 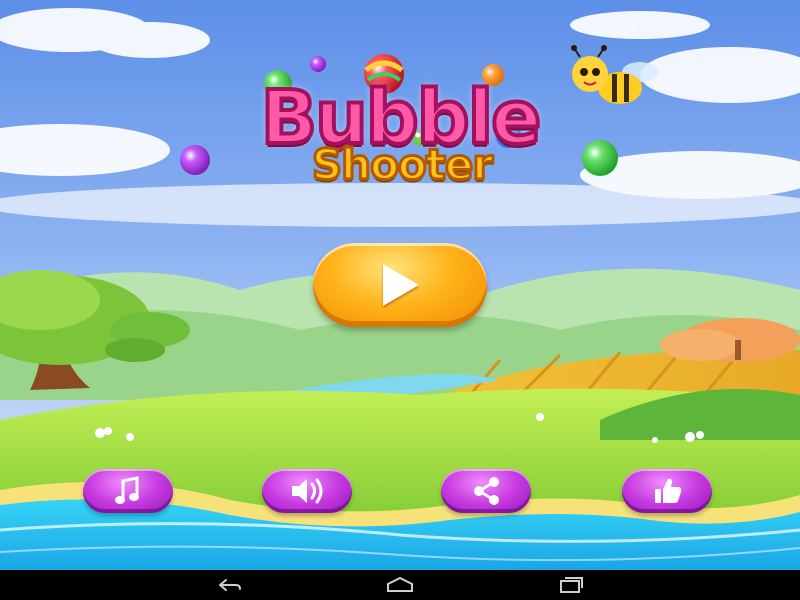 I want to click on share-icon, so click(x=486, y=491).